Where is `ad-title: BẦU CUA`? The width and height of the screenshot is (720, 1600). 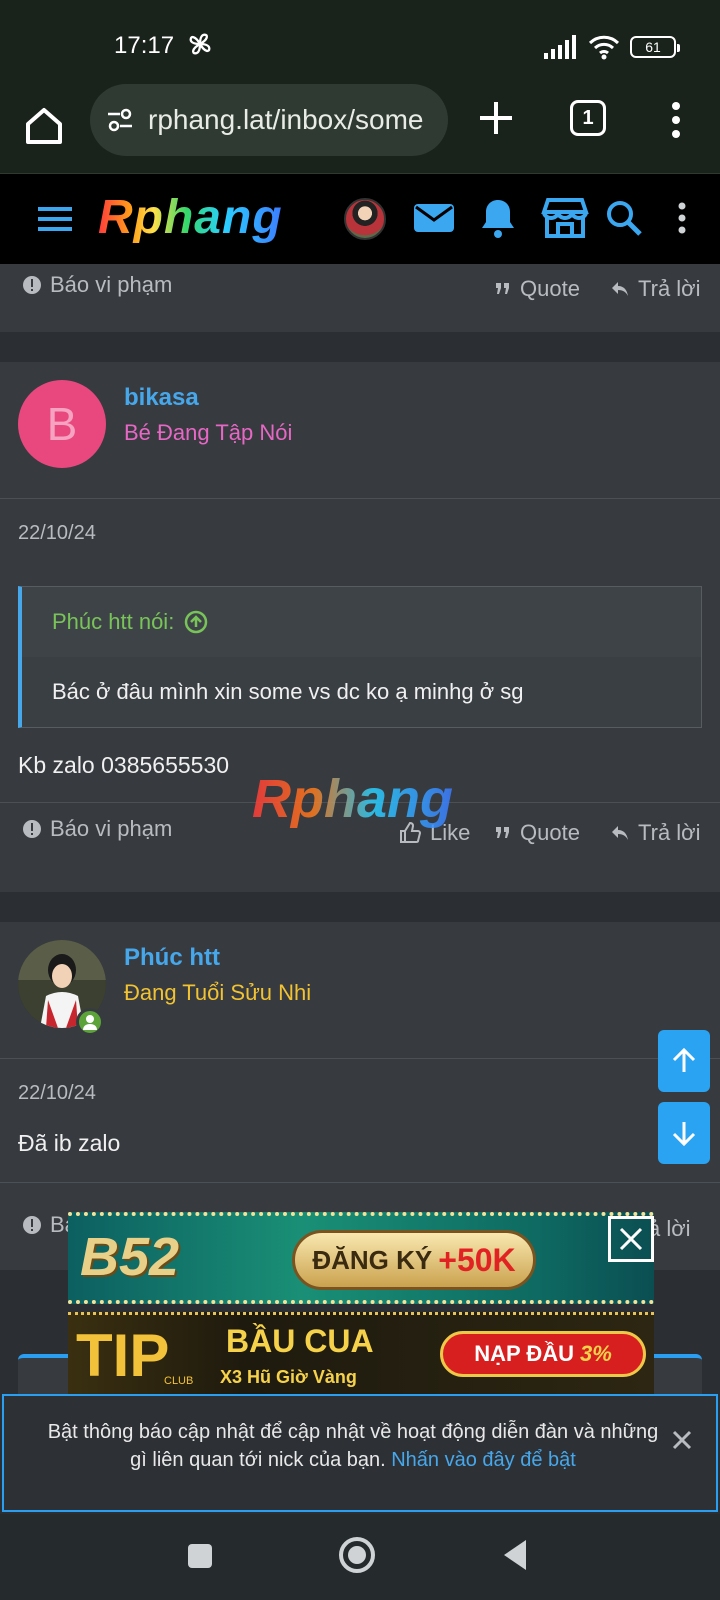 ad-title: BẦU CUA is located at coordinates (300, 1341).